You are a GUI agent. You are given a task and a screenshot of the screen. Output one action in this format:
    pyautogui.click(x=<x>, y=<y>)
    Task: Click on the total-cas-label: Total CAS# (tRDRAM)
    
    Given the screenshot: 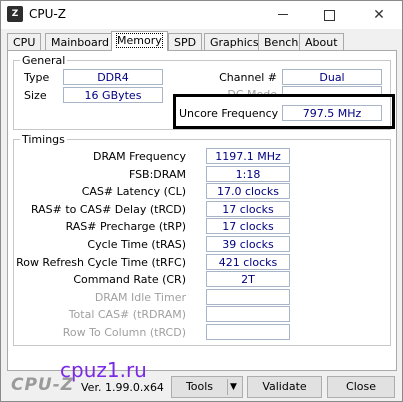 What is the action you would take?
    pyautogui.click(x=127, y=314)
    